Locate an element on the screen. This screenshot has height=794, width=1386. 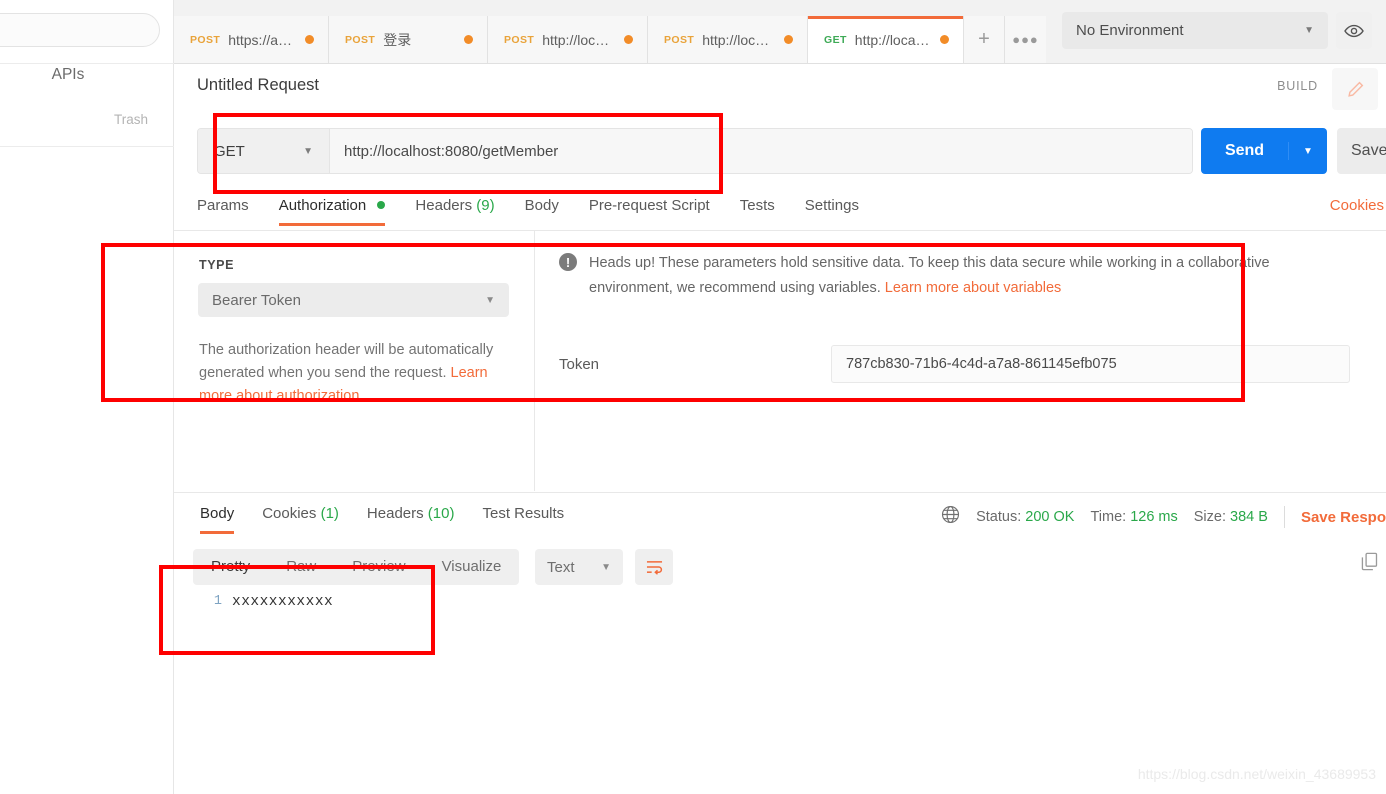
token-label: Token is located at coordinates (579, 364).